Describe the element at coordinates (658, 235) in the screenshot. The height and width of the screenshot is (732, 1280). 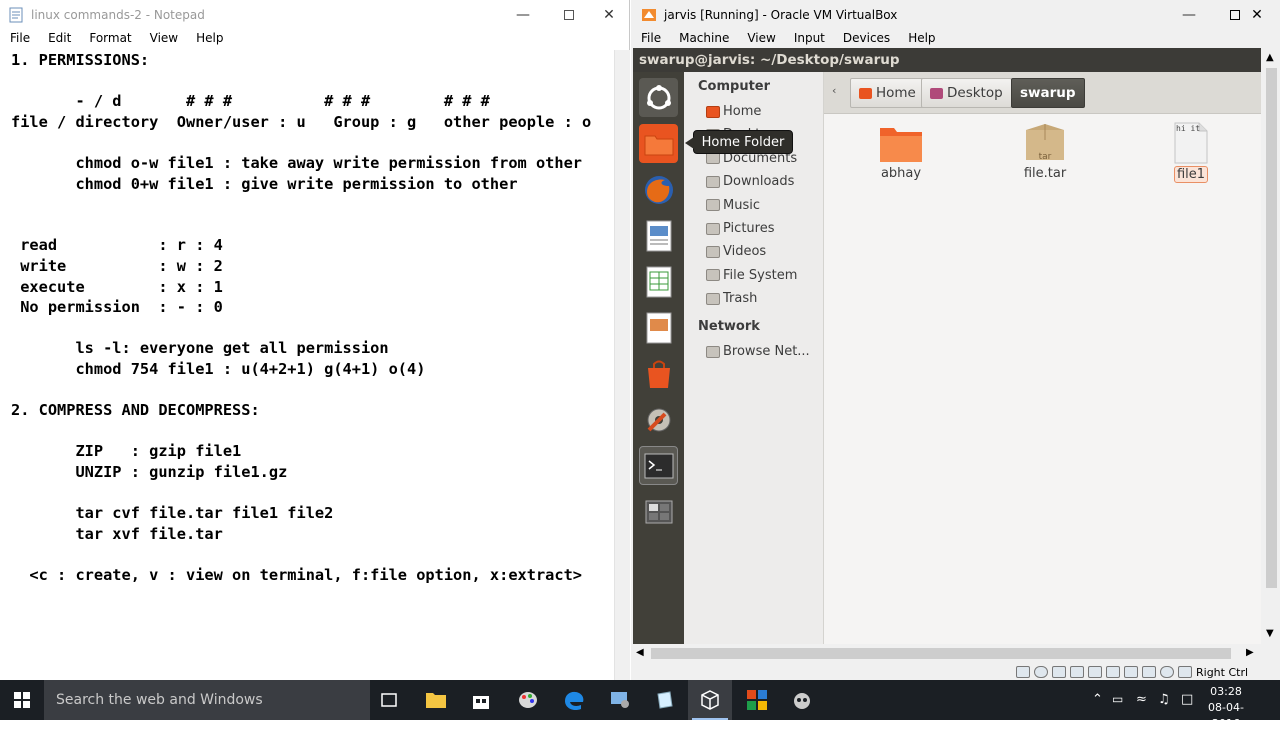
I see `launcher-writer` at that location.